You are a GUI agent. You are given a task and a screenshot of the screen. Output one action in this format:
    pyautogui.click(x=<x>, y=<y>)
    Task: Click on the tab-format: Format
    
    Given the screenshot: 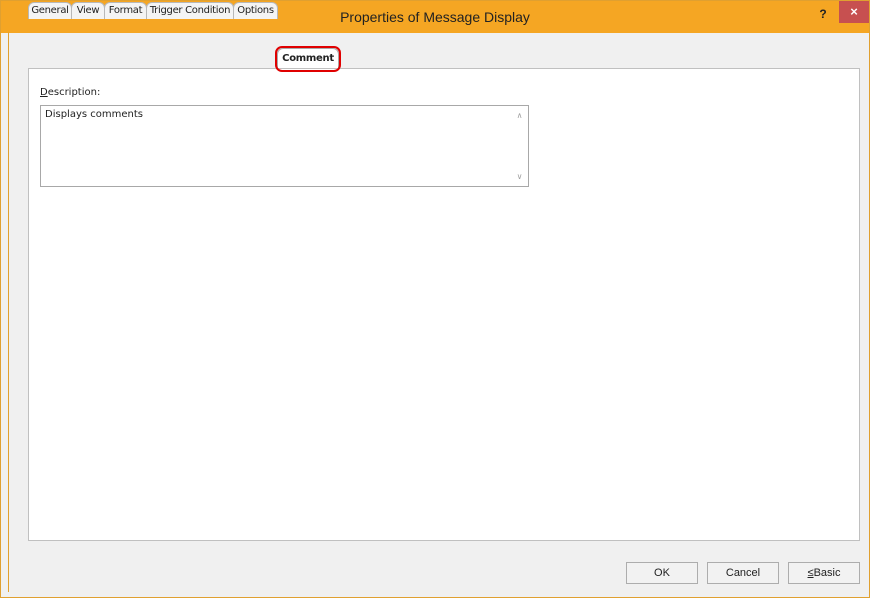 What is the action you would take?
    pyautogui.click(x=125, y=10)
    